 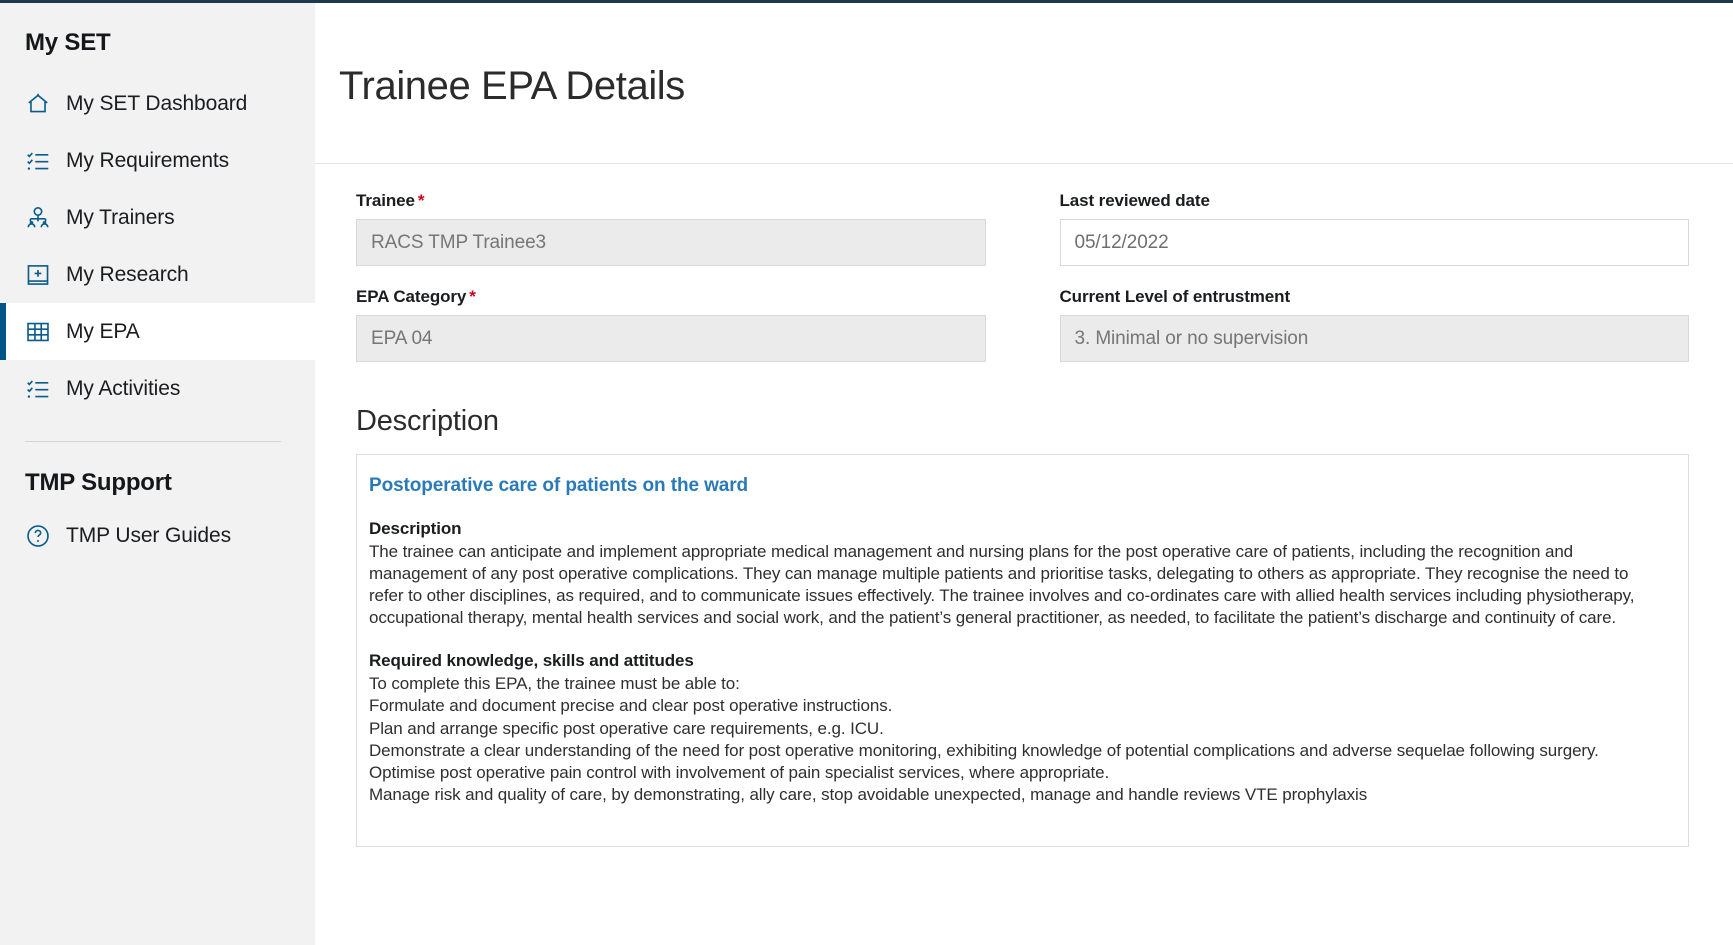 What do you see at coordinates (120, 217) in the screenshot?
I see `sidebar-item-label: My Trainers` at bounding box center [120, 217].